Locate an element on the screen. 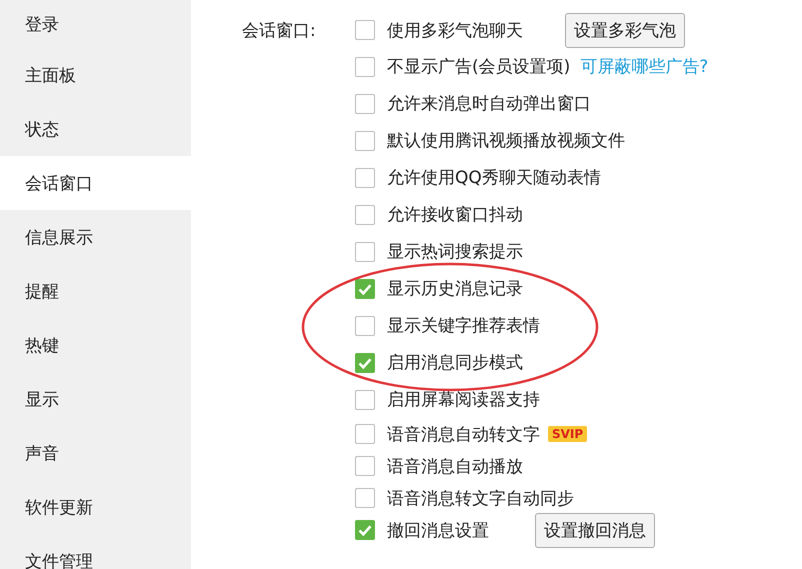  settings-button: 设置多彩气泡 is located at coordinates (625, 30).